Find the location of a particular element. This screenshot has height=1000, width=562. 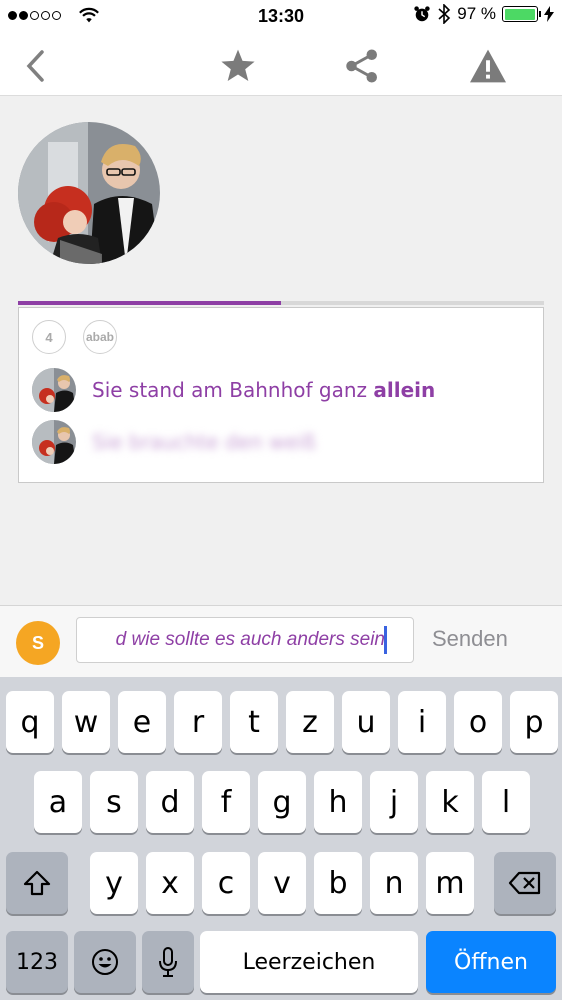

status-bar: 13:30 97 % is located at coordinates (281, 17).